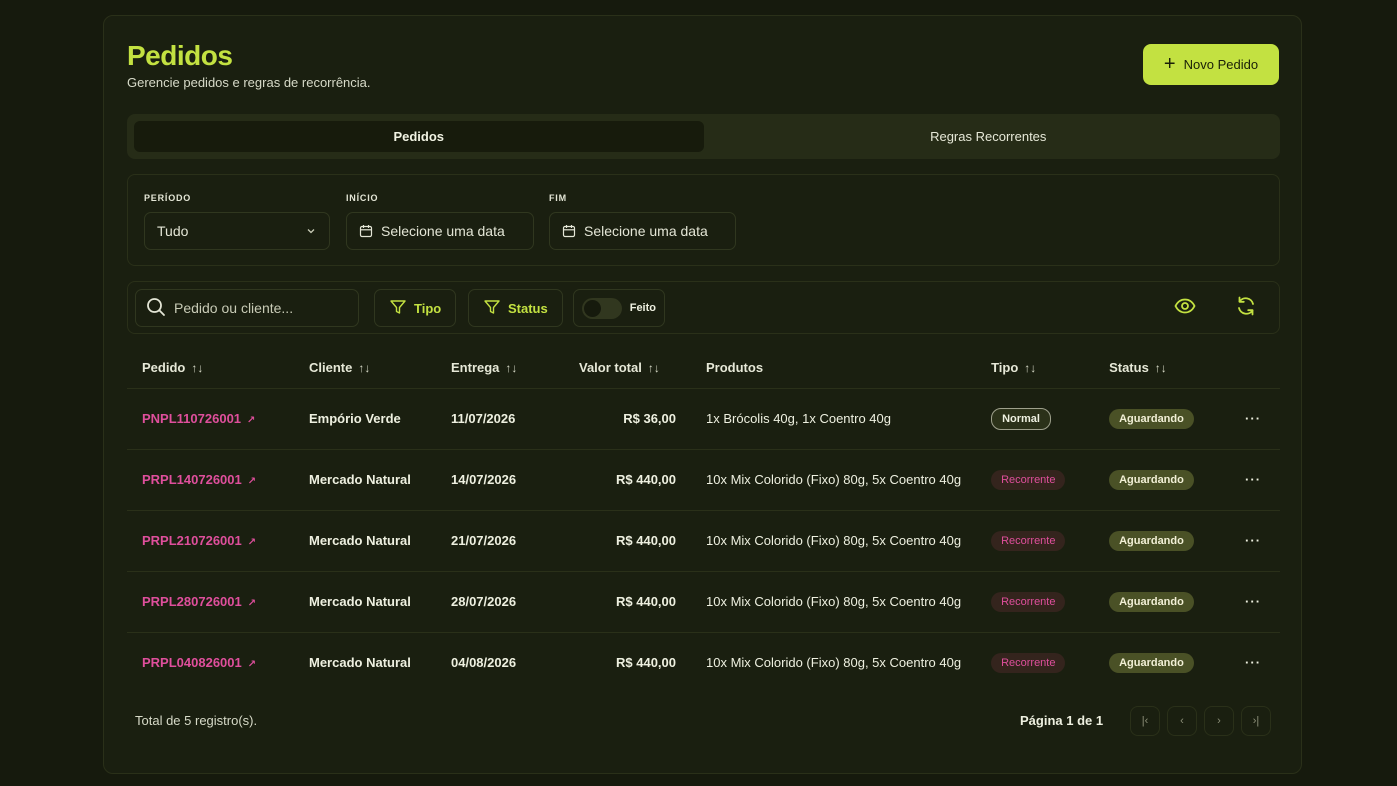 This screenshot has width=1397, height=786. I want to click on end-filter: FIM Selecione uma data, so click(642, 221).